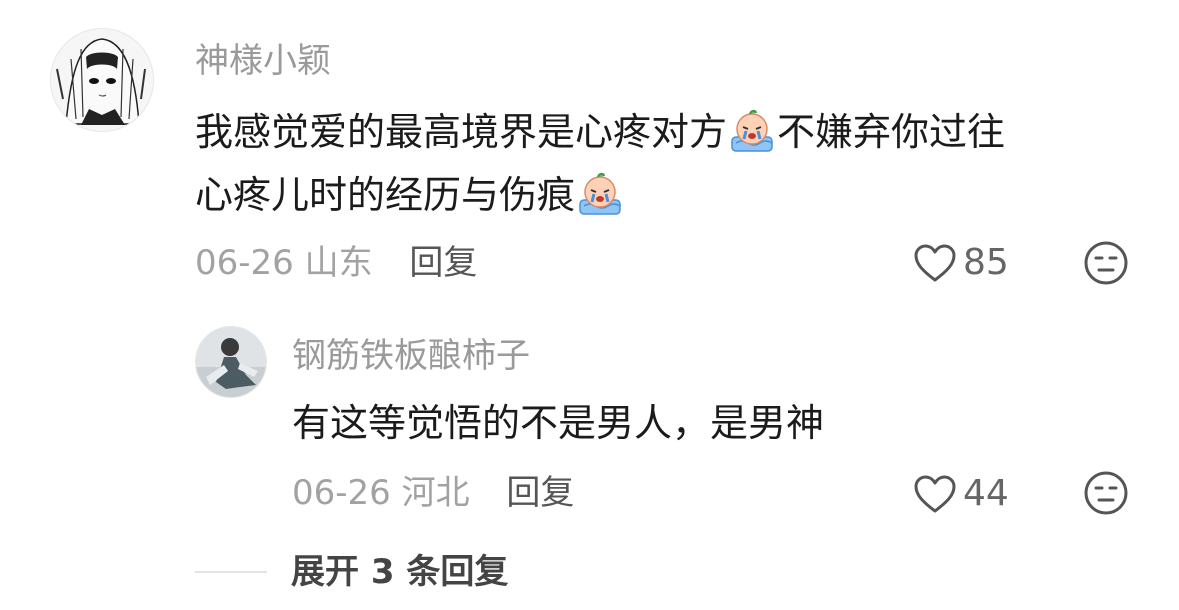 This screenshot has width=1179, height=610. Describe the element at coordinates (263, 61) in the screenshot. I see `comment-username: 神様小颖` at that location.